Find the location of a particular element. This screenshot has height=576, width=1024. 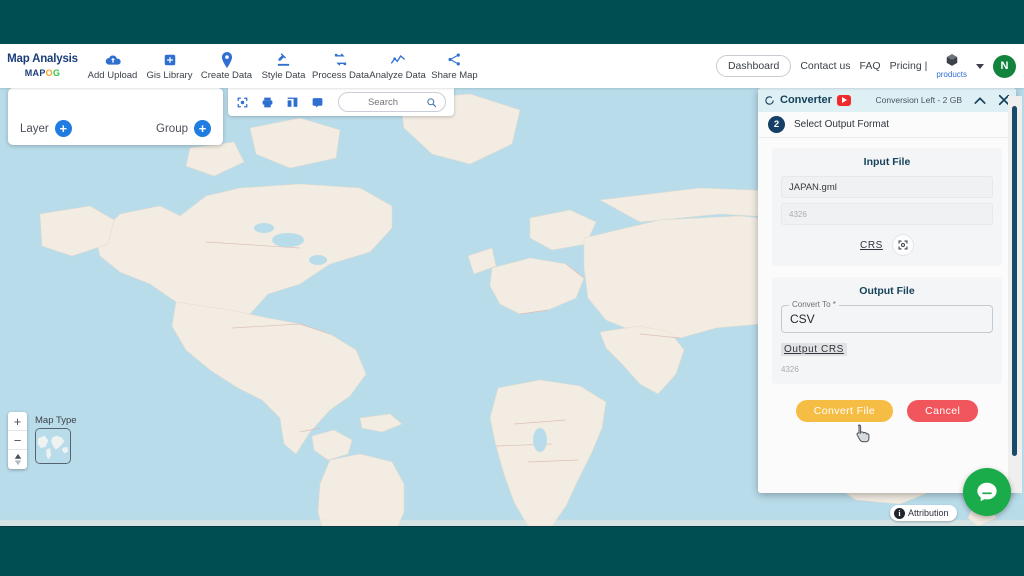

brand-map: MAP is located at coordinates (35, 72).